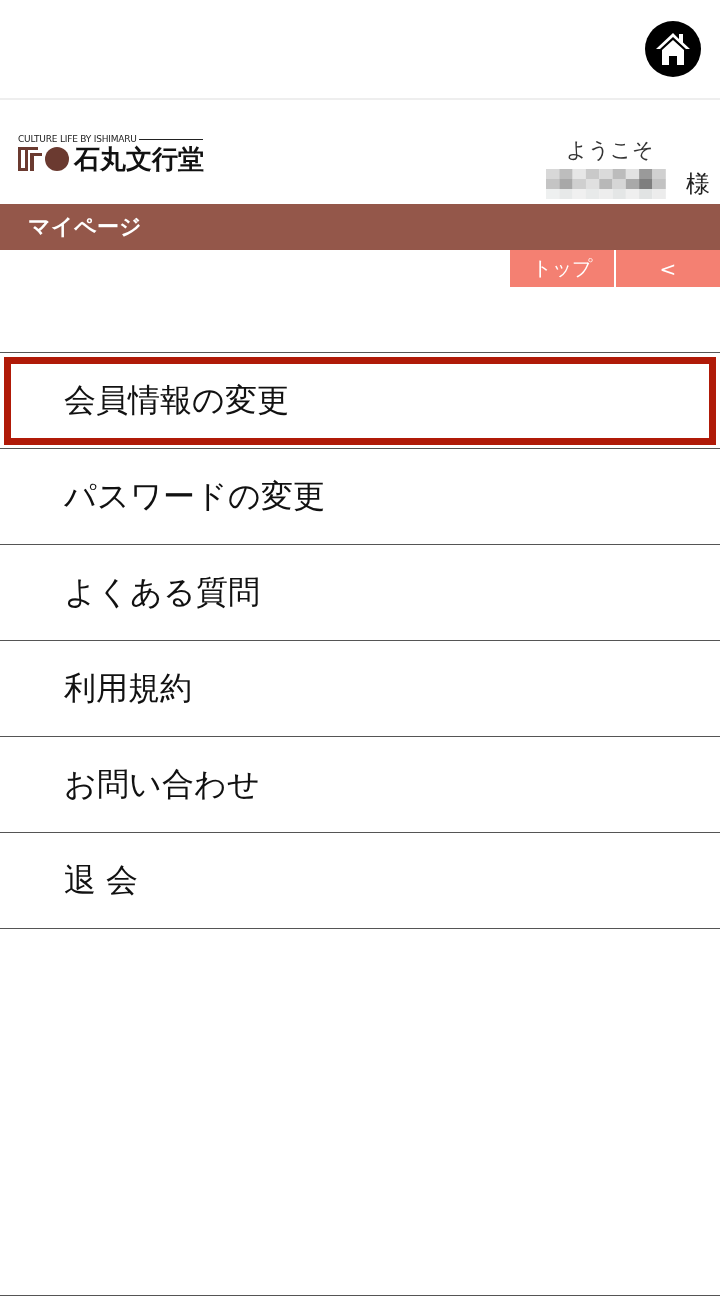 The image size is (720, 1296). I want to click on home-button, so click(673, 49).